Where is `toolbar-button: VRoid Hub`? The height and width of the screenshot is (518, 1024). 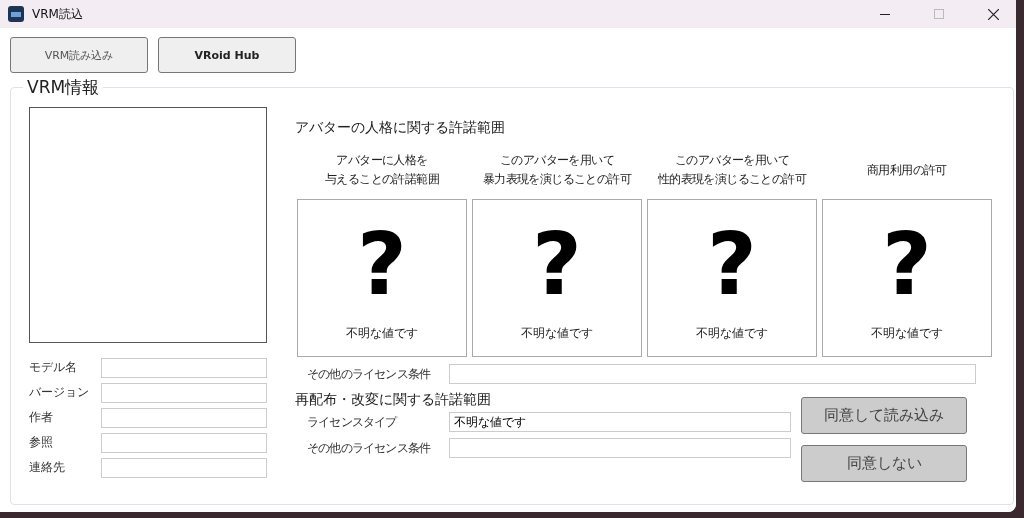
toolbar-button: VRoid Hub is located at coordinates (227, 55).